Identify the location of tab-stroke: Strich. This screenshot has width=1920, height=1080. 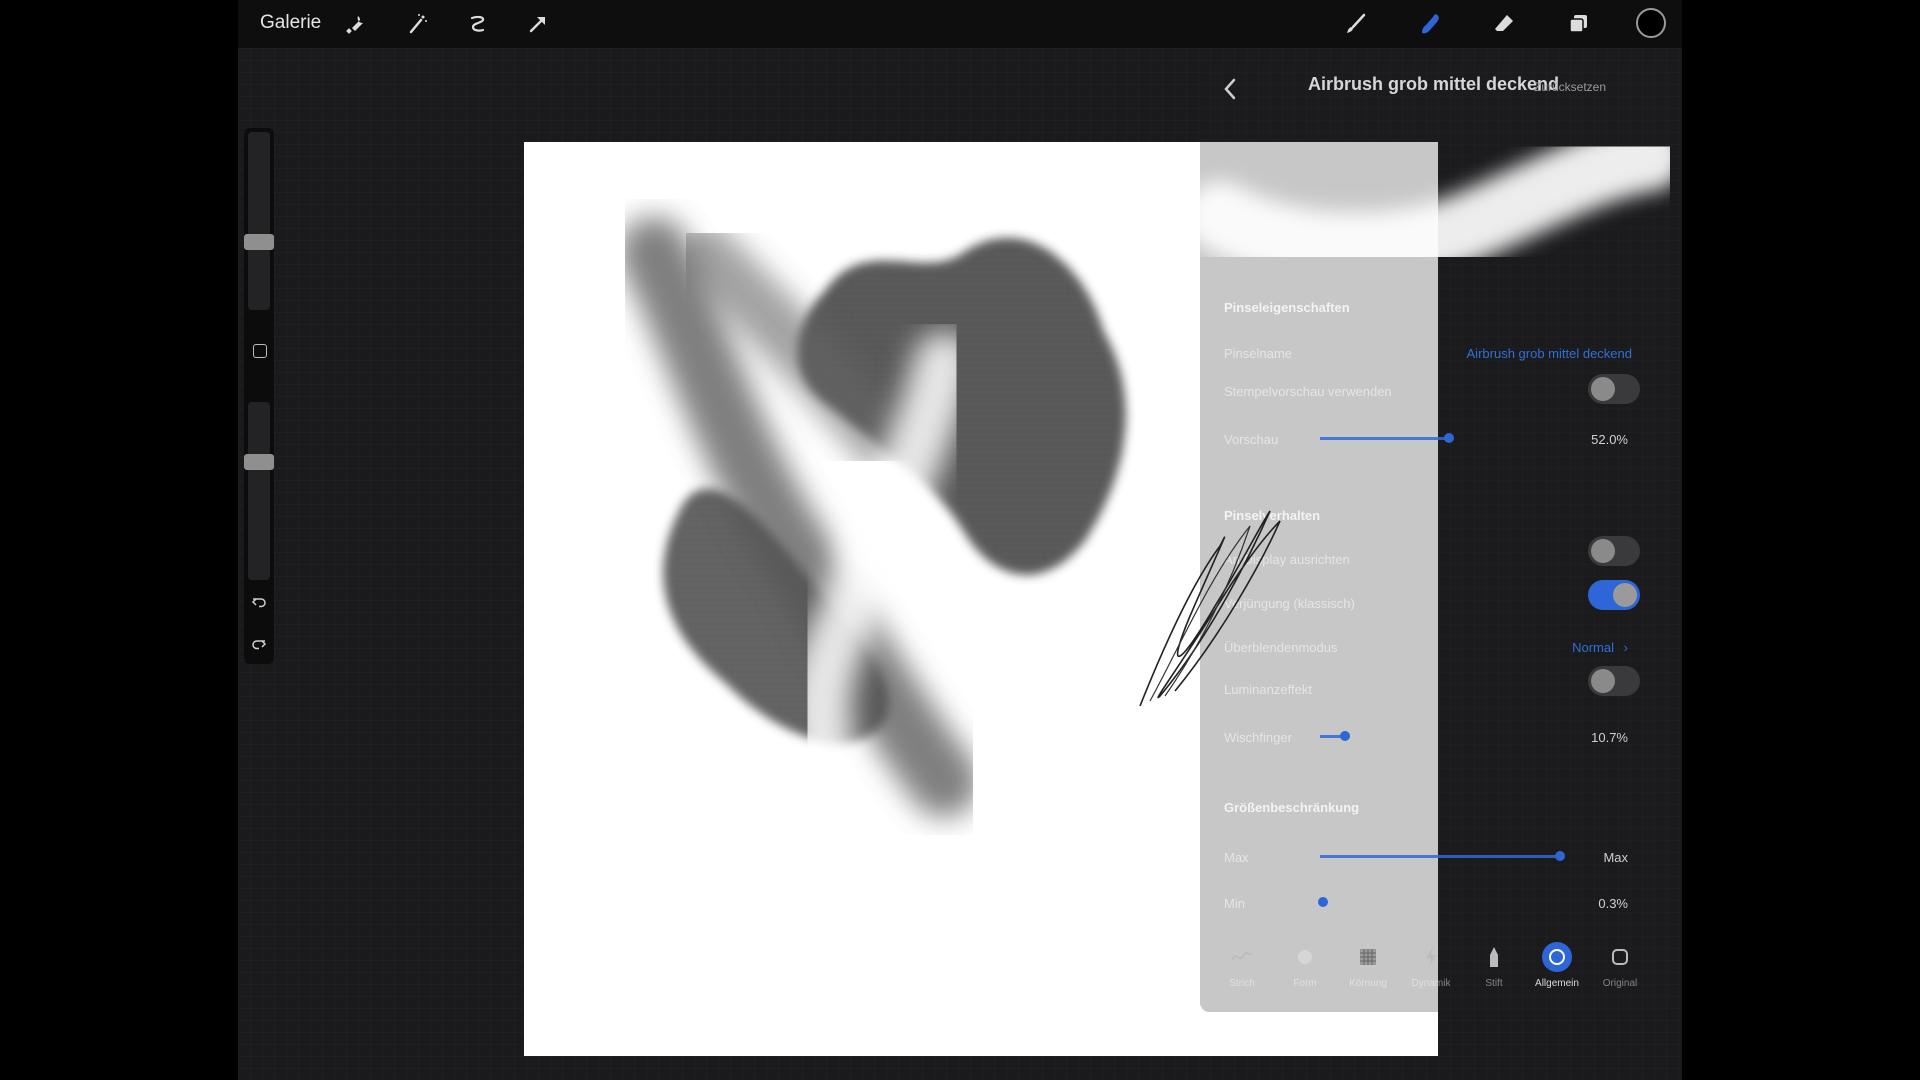
(1242, 965).